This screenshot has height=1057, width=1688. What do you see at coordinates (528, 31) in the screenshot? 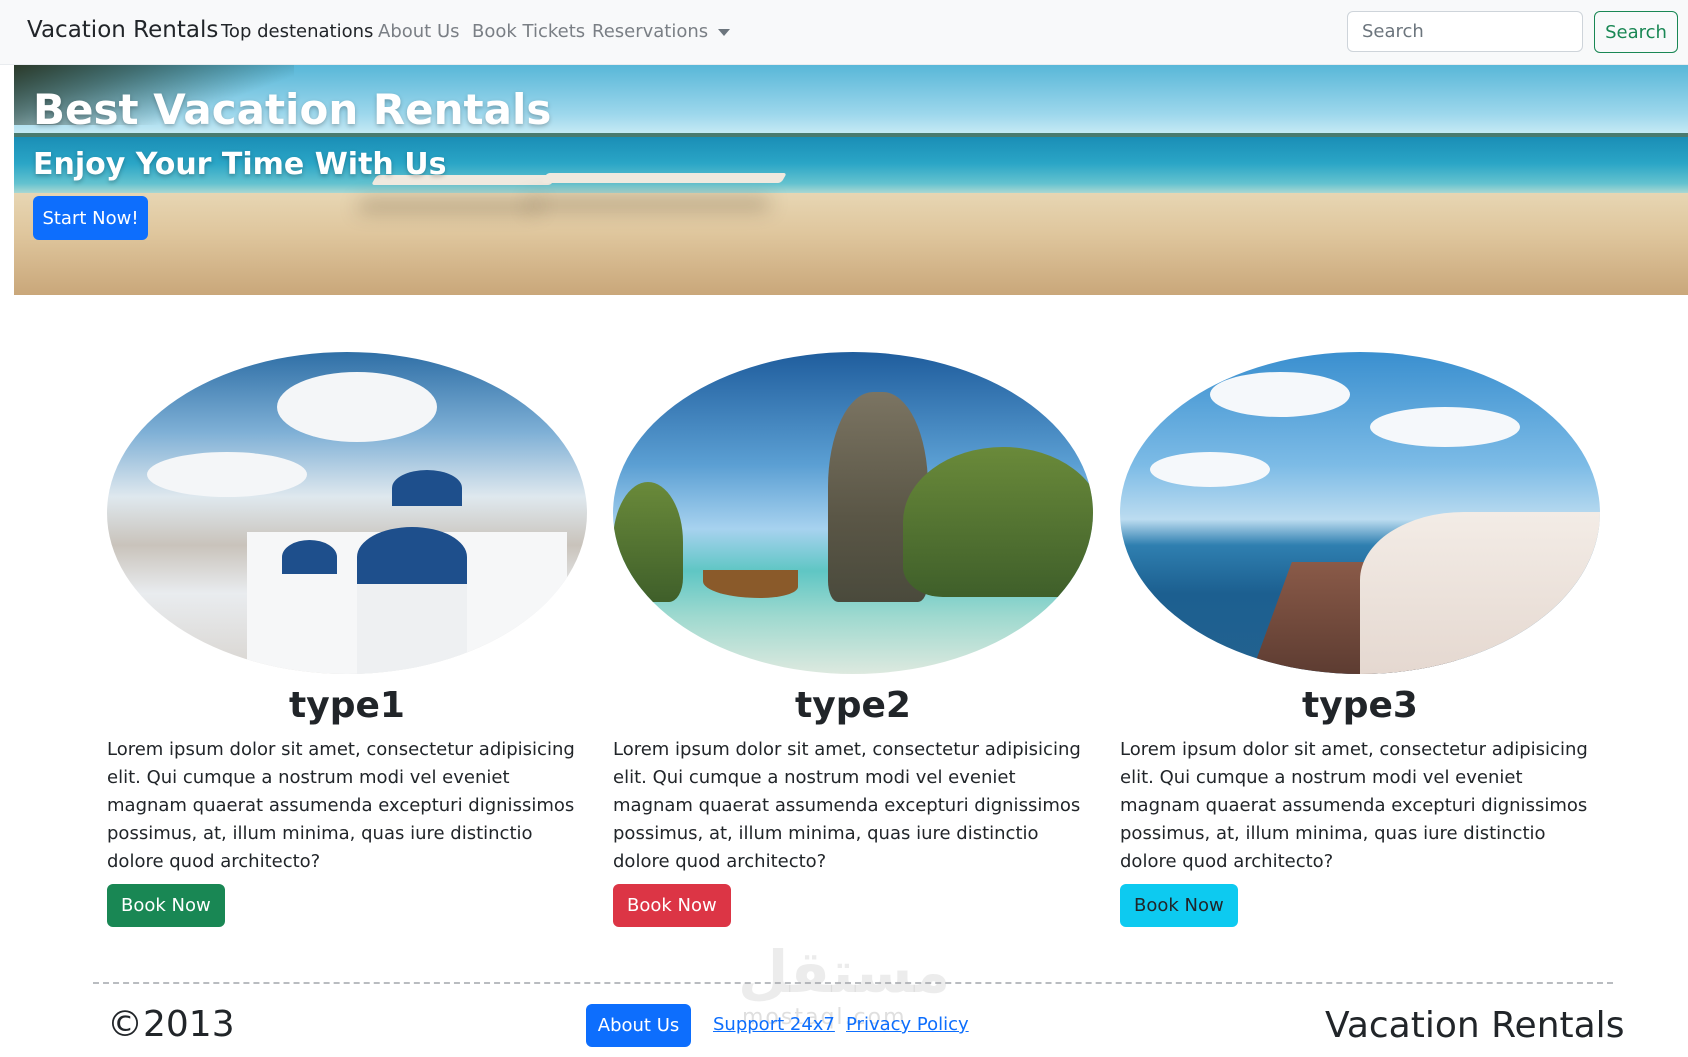
I see `nav-link-book-tickets: Book Tickets` at bounding box center [528, 31].